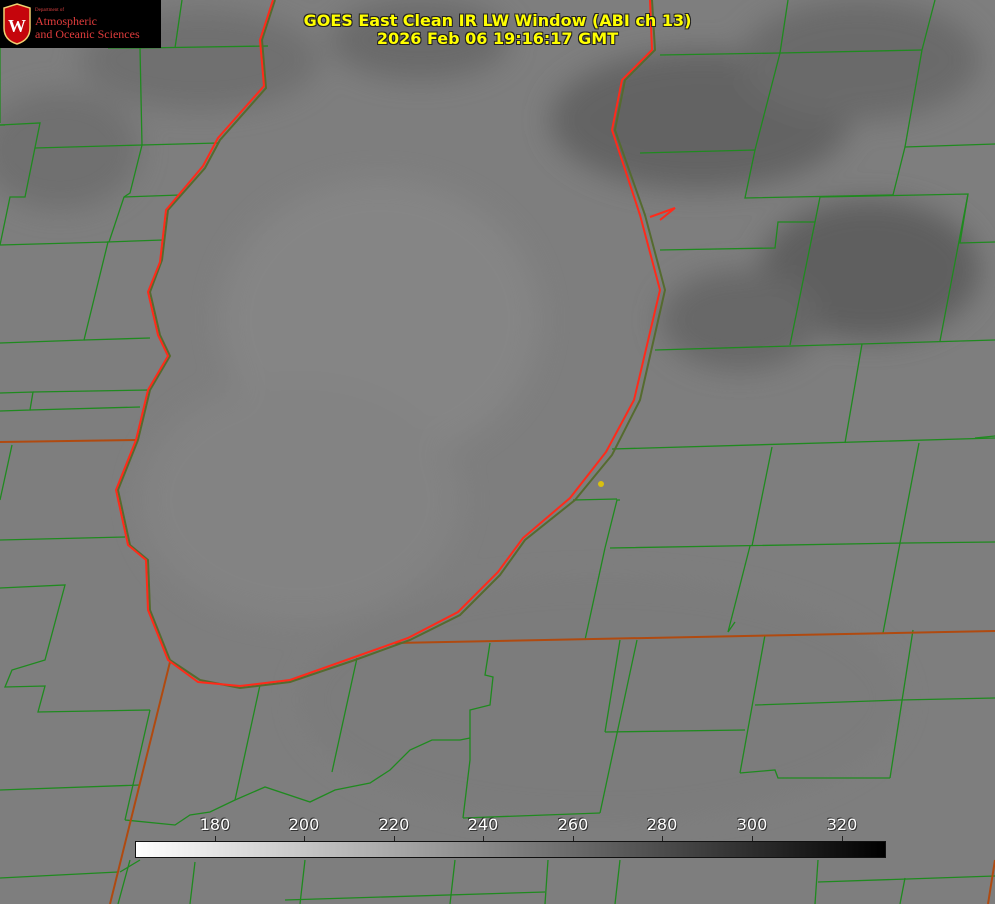 This screenshot has width=995, height=904. What do you see at coordinates (497, 38) in the screenshot?
I see `image-timestamp: 2026 Feb 06 19:16:17 GMT` at bounding box center [497, 38].